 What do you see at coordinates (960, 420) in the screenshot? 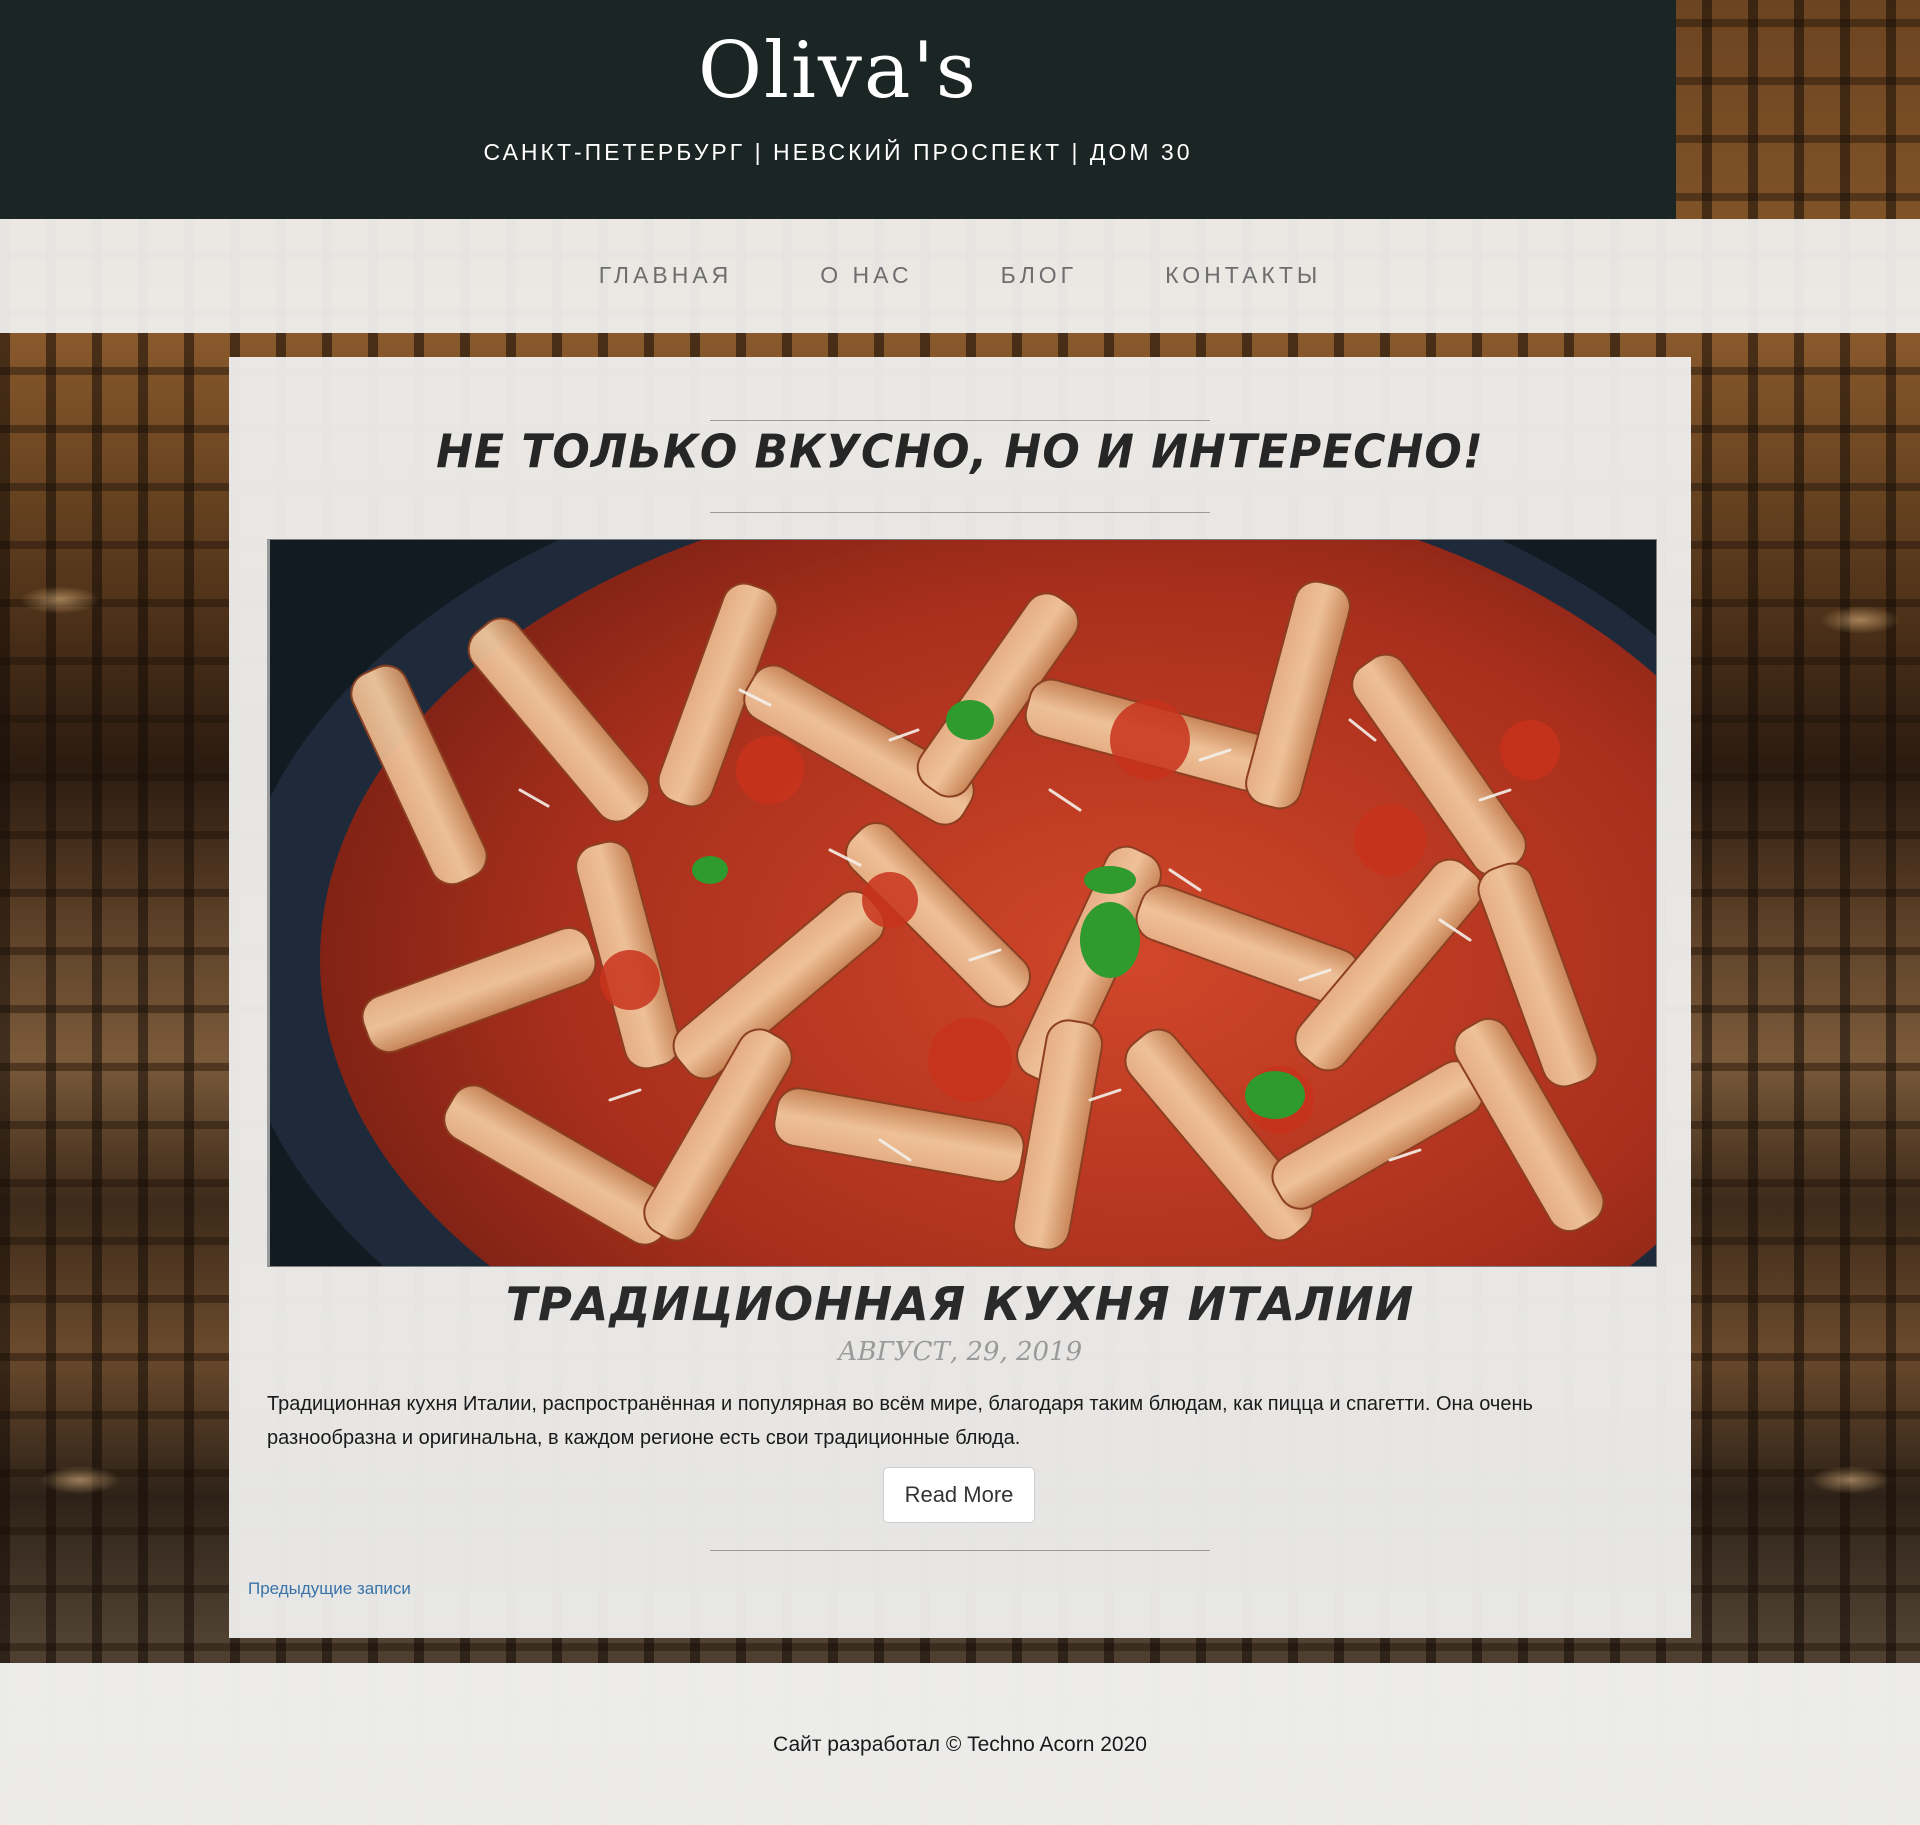
I see `divider-top` at bounding box center [960, 420].